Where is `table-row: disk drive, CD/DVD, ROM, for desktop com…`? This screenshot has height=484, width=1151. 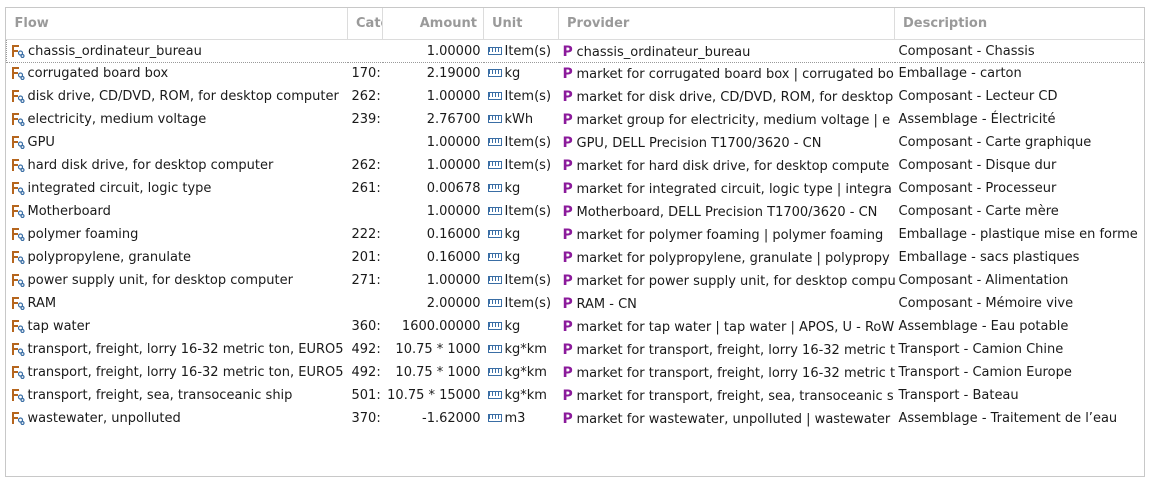
table-row: disk drive, CD/DVD, ROM, for desktop com… is located at coordinates (576, 96).